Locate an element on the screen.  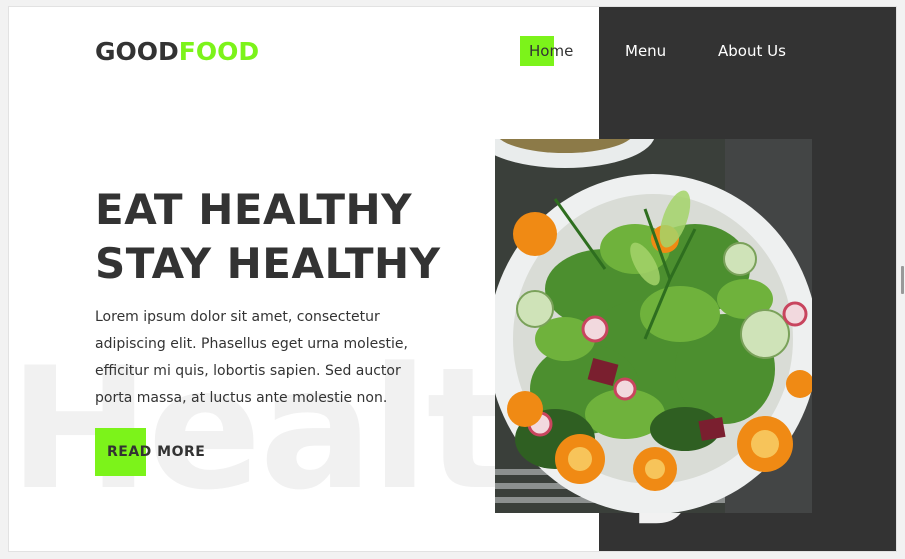
nav-home-label: Home is located at coordinates (551, 51).